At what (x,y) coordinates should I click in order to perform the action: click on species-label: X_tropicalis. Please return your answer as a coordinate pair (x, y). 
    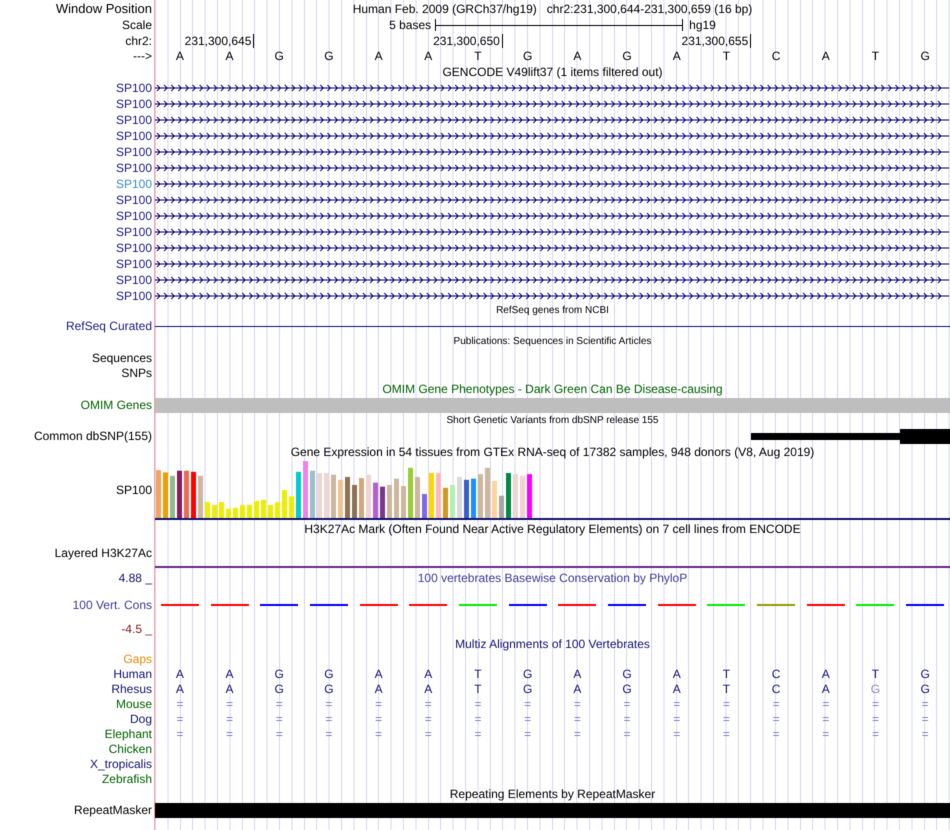
    Looking at the image, I should click on (121, 764).